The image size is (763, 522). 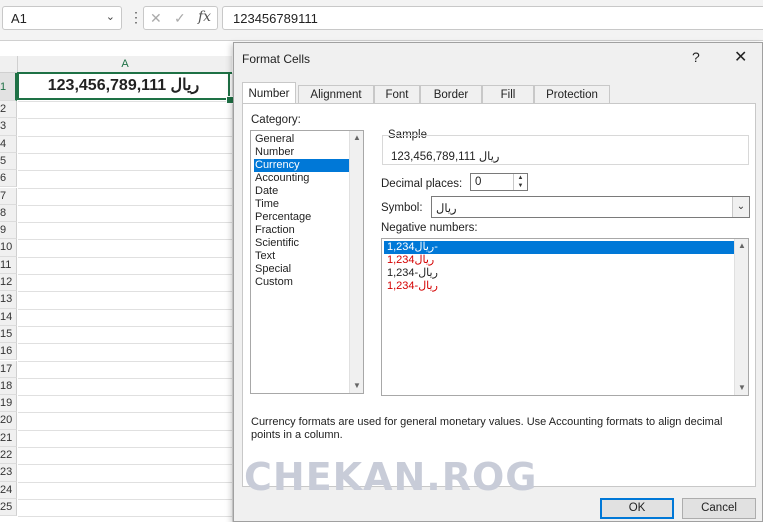 What do you see at coordinates (8, 179) in the screenshot?
I see `row-header: 6` at bounding box center [8, 179].